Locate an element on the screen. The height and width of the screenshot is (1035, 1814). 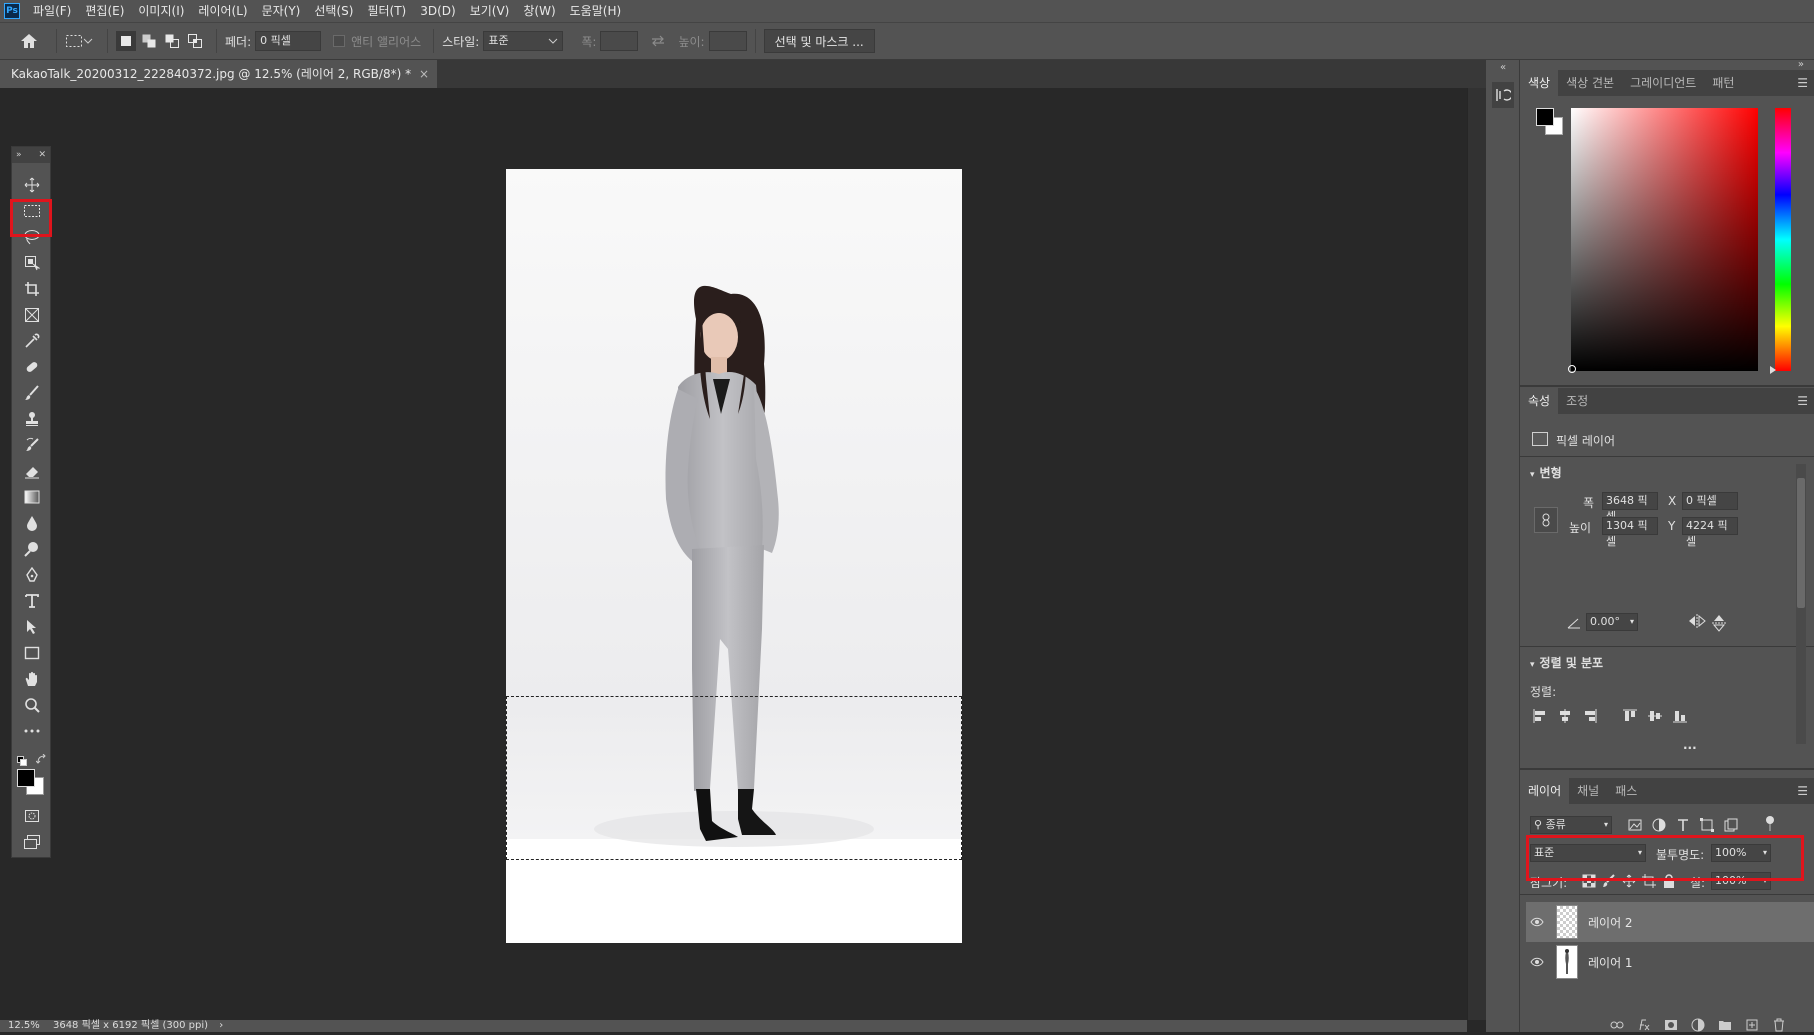
menu-item: 파일(F) is located at coordinates (52, 11).